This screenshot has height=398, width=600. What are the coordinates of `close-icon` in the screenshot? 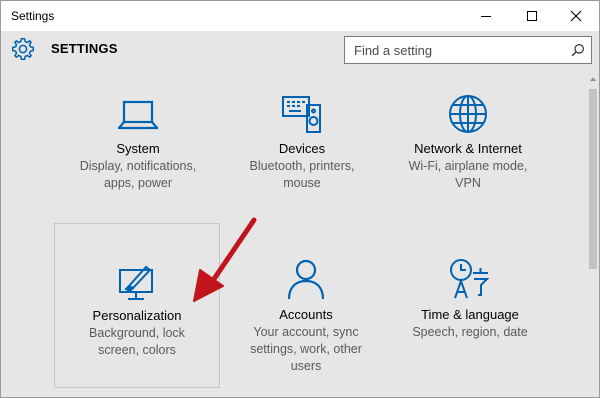 It's located at (576, 16).